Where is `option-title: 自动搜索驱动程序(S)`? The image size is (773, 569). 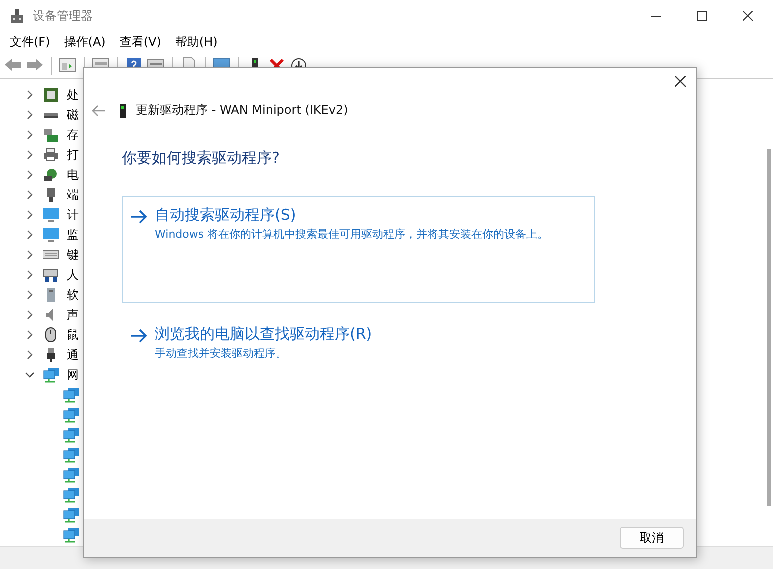 option-title: 自动搜索驱动程序(S) is located at coordinates (226, 215).